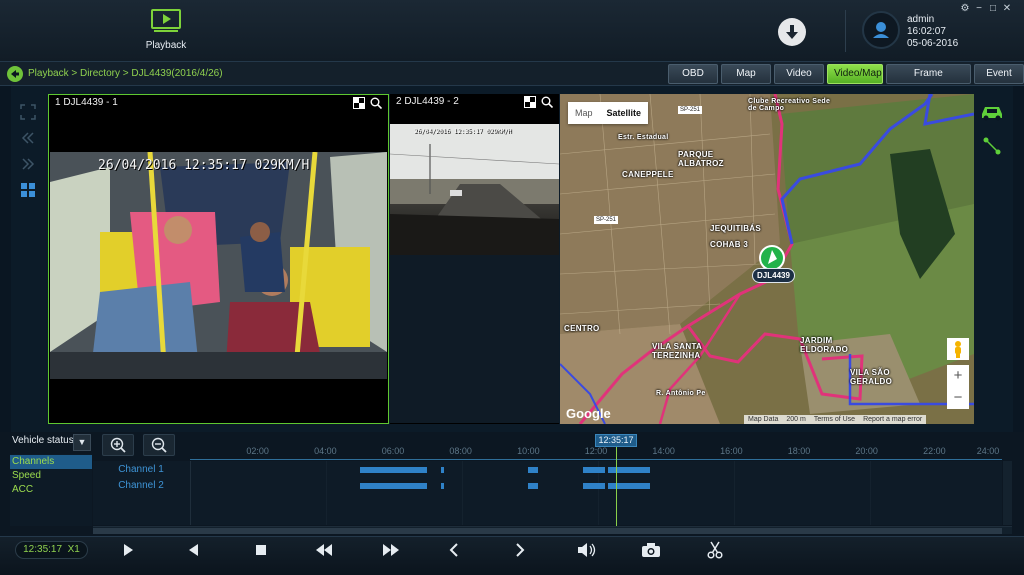 This screenshot has height=575, width=1024. What do you see at coordinates (391, 550) in the screenshot?
I see `fast-forward-icon` at bounding box center [391, 550].